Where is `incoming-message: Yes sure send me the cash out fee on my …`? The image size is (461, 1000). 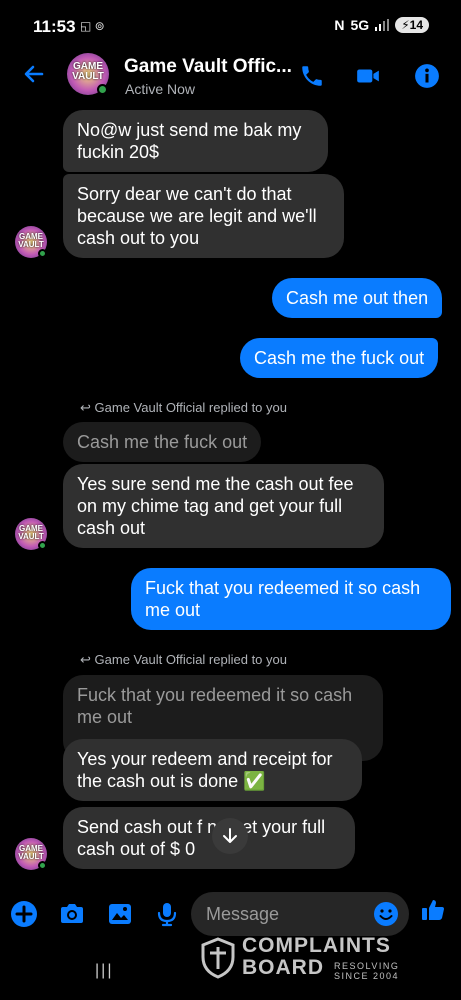
incoming-message: Yes sure send me the cash out fee on my … is located at coordinates (223, 506).